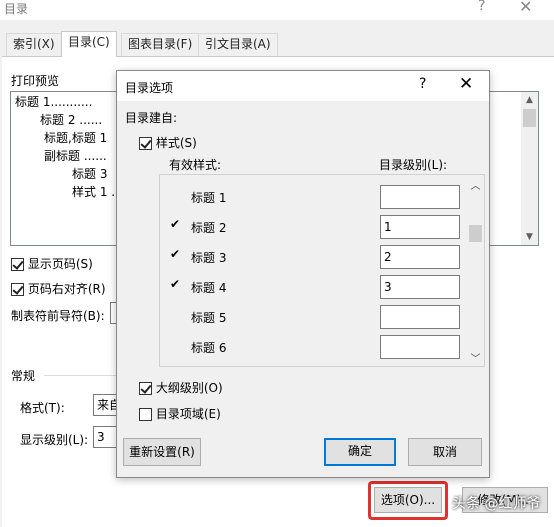 The image size is (554, 527). What do you see at coordinates (277, 10) in the screenshot?
I see `window-titlebar: 目录 ? ✕` at bounding box center [277, 10].